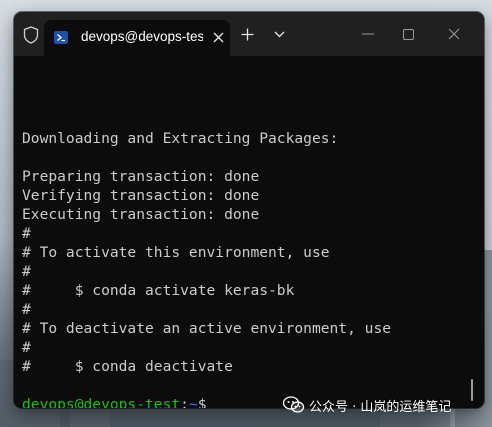  I want to click on terminal-line: # $ conda deactivate, so click(127, 366).